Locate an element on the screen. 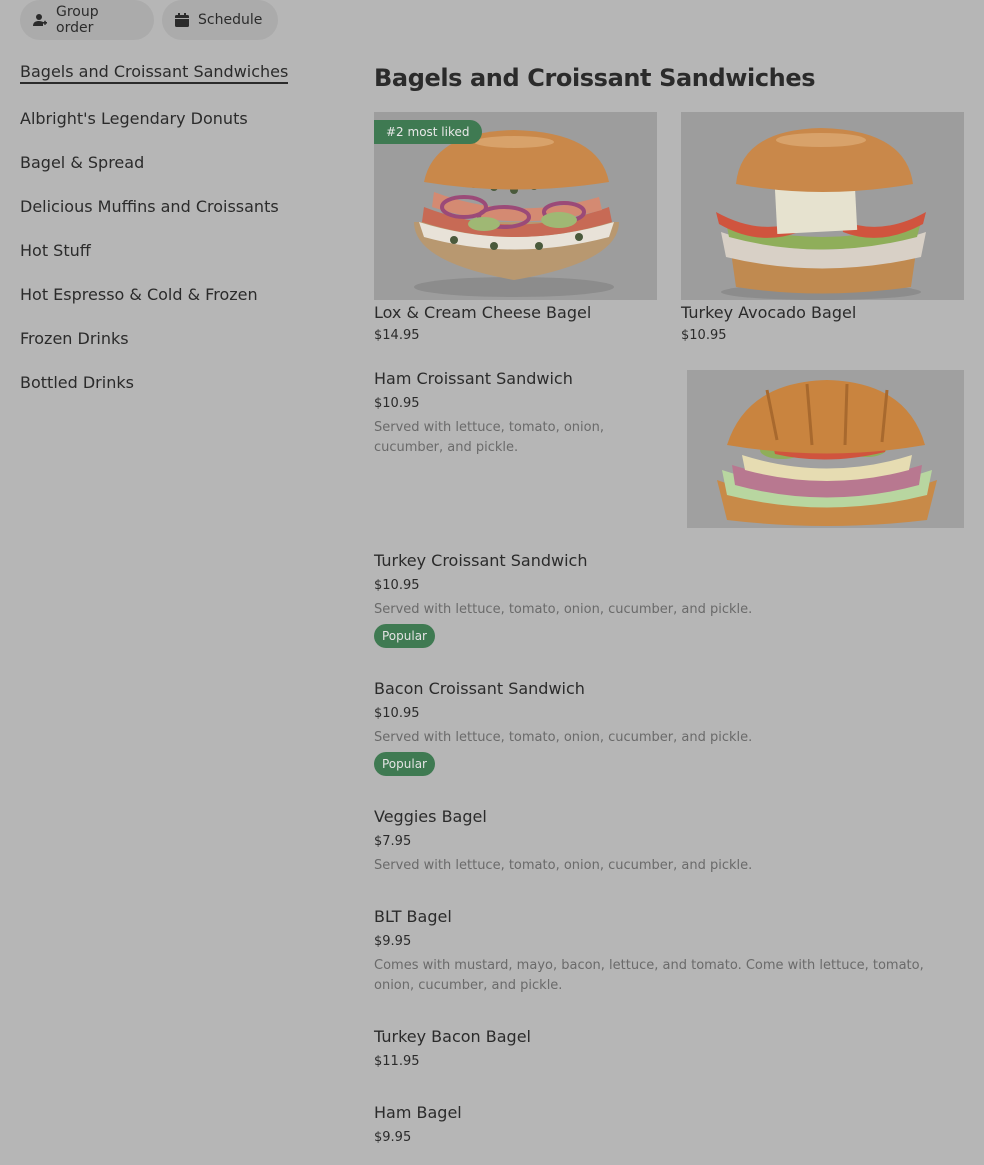 The height and width of the screenshot is (1165, 984). item-name-ham-bagel: Ham Bagel is located at coordinates (418, 1112).